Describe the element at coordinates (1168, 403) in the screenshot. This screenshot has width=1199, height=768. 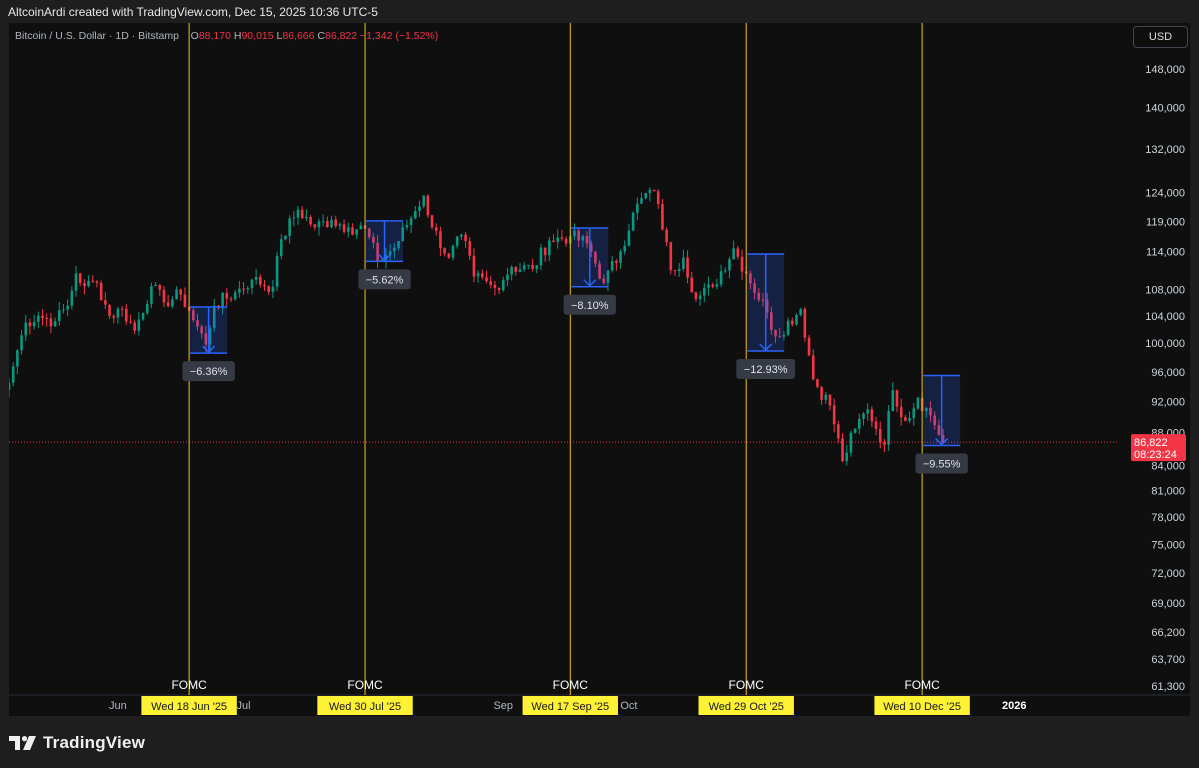
I see `y-tick-label: 92,000` at that location.